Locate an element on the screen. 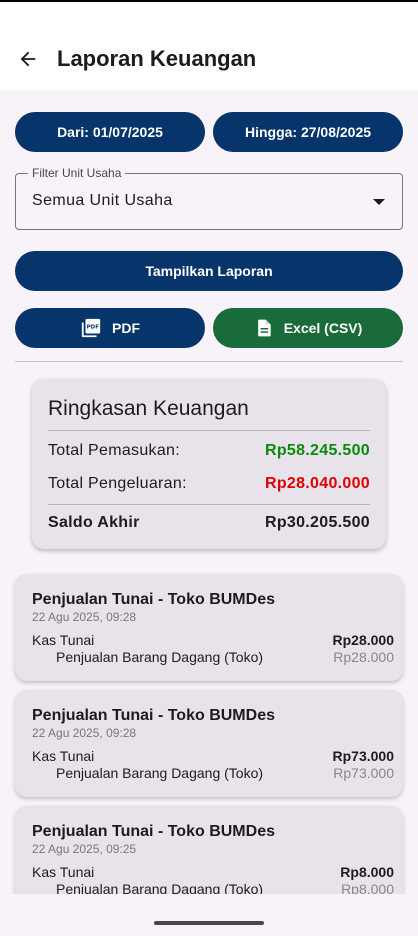  date-from-label: Dari: 01/07/2025 is located at coordinates (110, 132).